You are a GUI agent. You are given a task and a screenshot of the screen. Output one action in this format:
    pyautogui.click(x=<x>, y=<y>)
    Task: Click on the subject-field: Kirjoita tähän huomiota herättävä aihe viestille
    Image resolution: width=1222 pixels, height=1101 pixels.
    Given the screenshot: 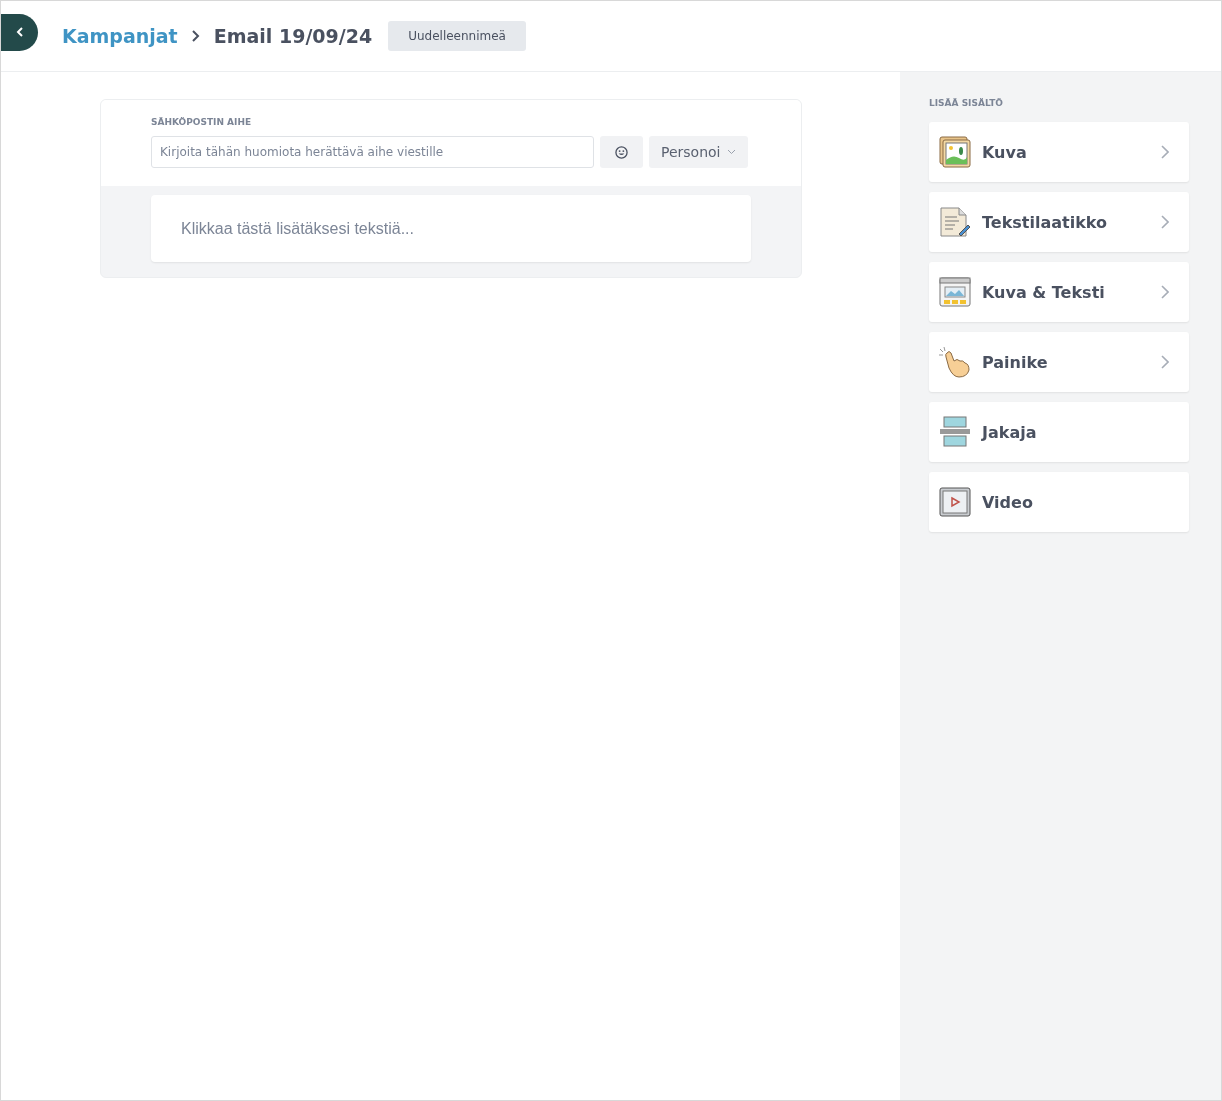 What is the action you would take?
    pyautogui.click(x=372, y=152)
    